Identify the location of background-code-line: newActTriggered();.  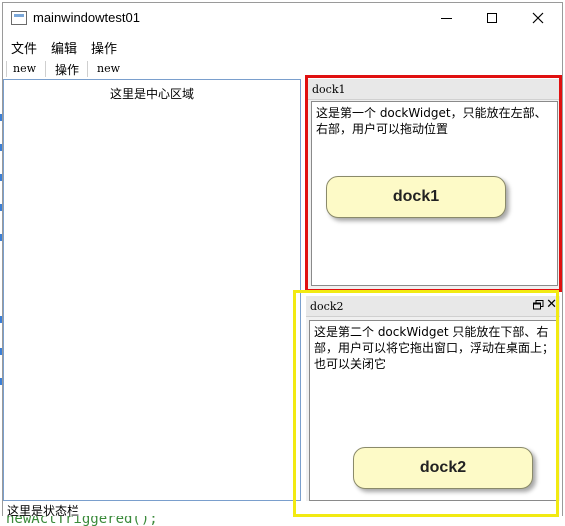
(282, 521).